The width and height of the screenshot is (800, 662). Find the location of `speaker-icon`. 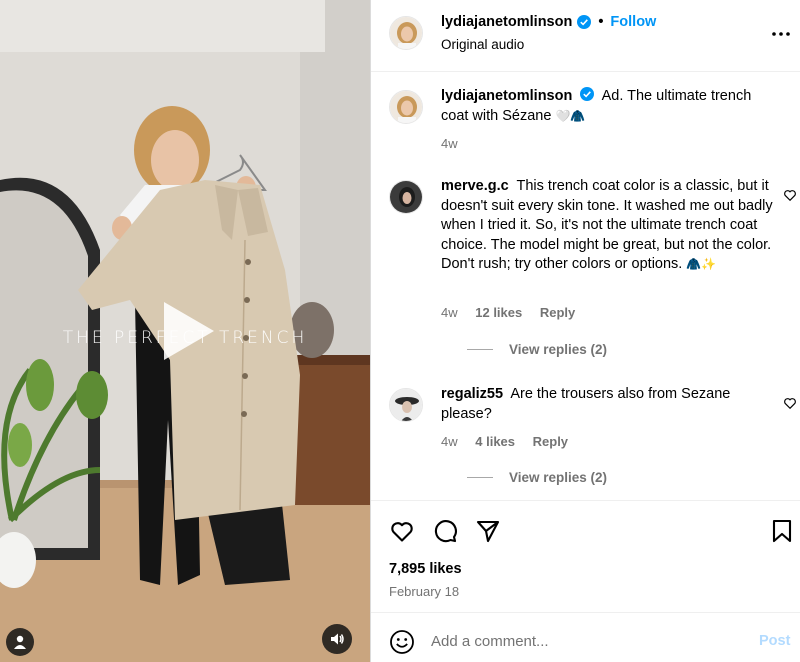

speaker-icon is located at coordinates (337, 639).